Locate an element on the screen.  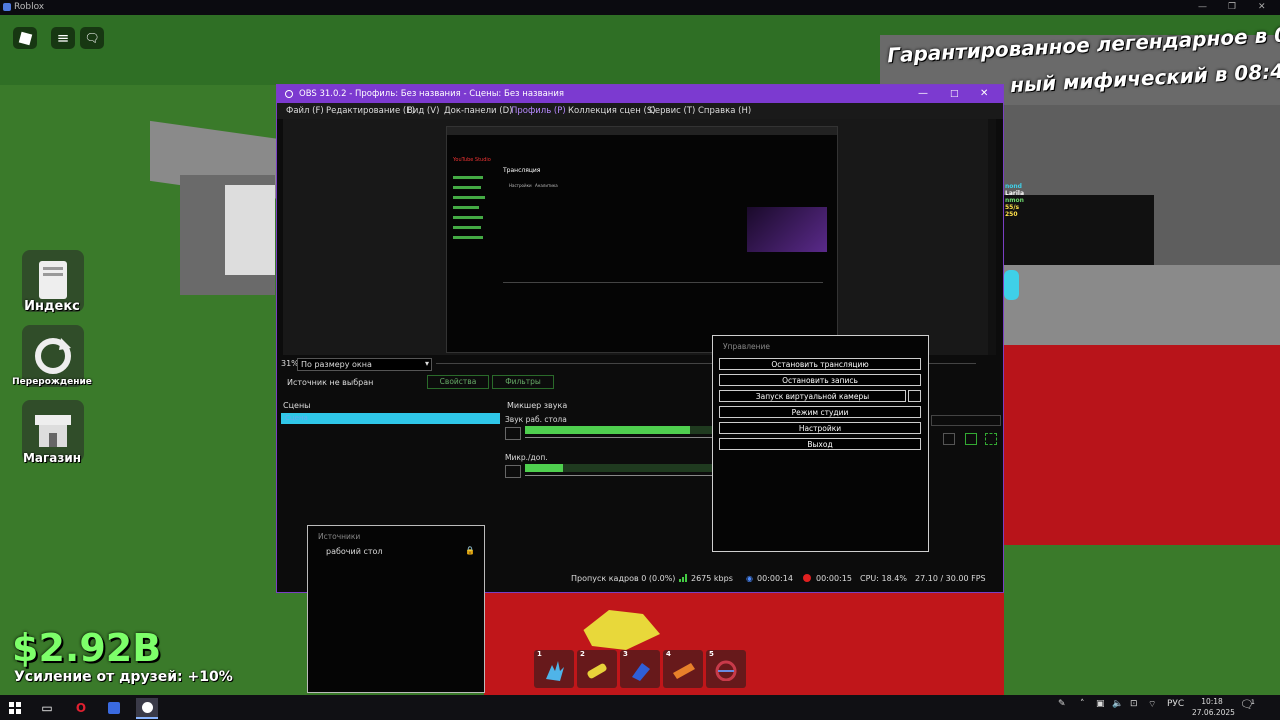
mixer-meter-desktop is located at coordinates (619, 430).